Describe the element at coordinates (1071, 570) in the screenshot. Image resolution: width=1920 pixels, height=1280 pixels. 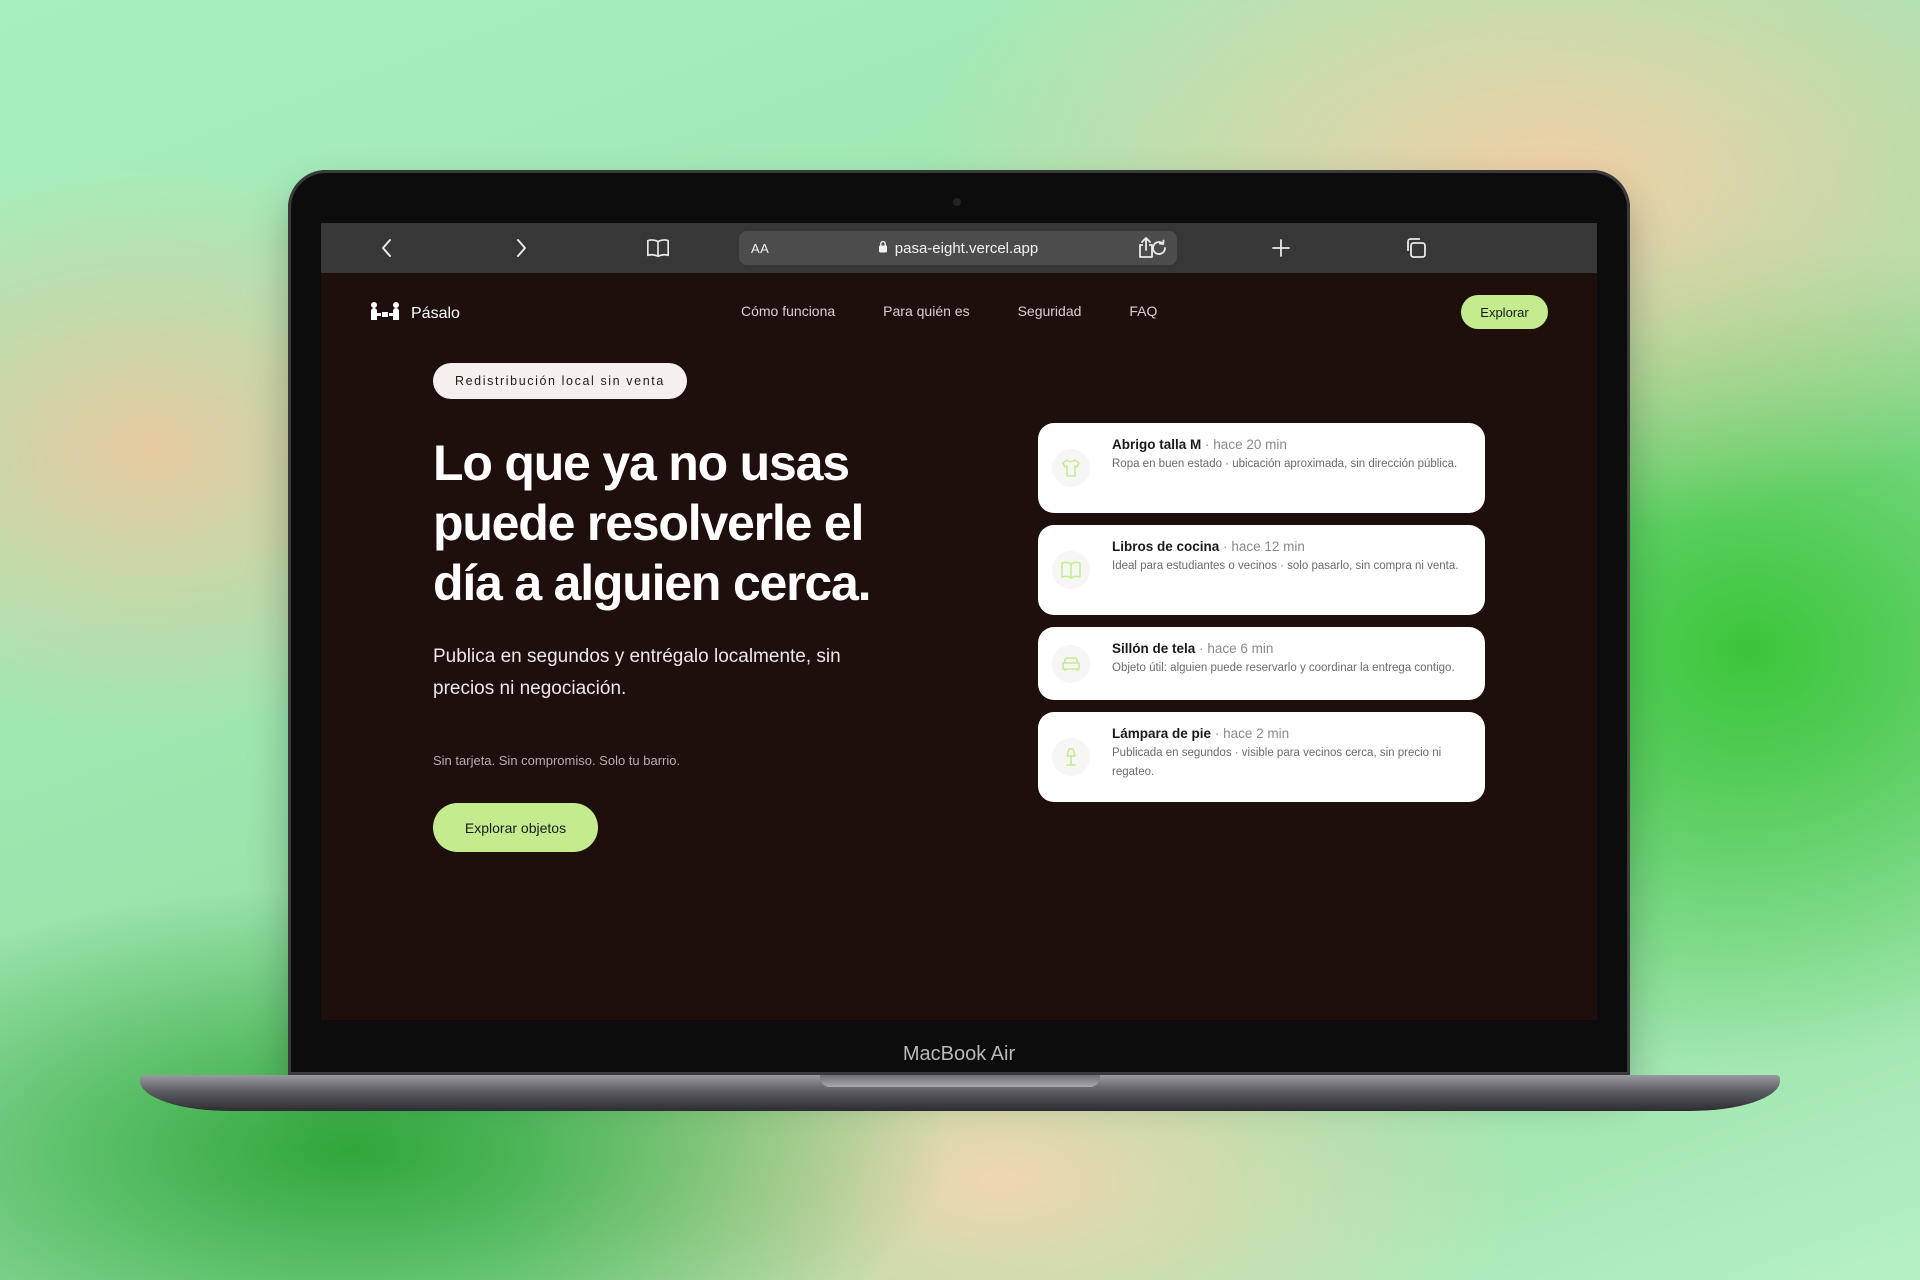
I see `book-icon` at that location.